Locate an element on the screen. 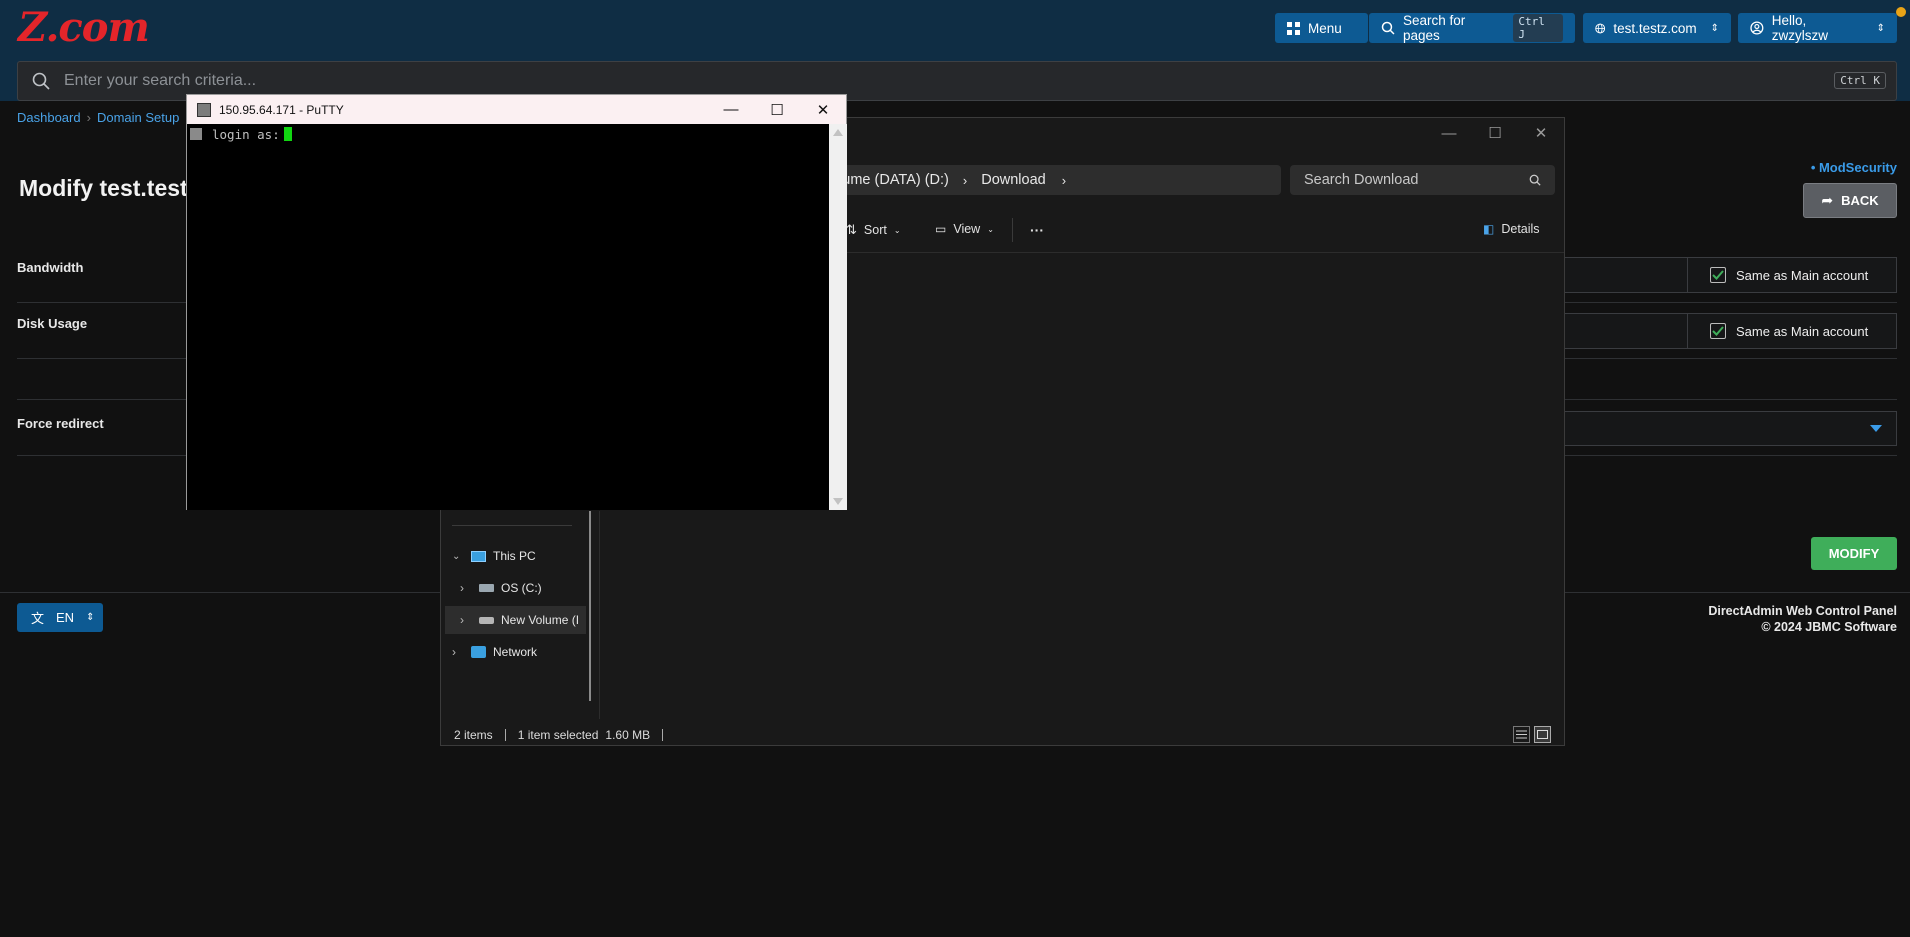  bandwidth-label: Bandwidth is located at coordinates (50, 267).